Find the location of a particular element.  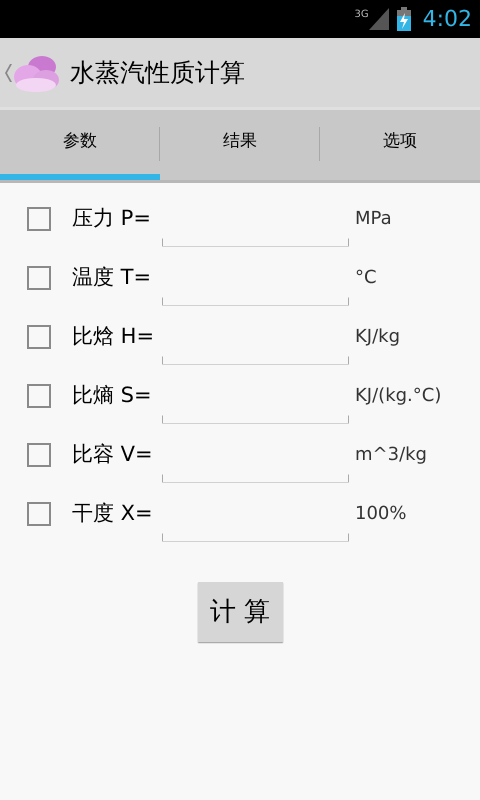

field-label: 比焓 H= is located at coordinates (114, 336).